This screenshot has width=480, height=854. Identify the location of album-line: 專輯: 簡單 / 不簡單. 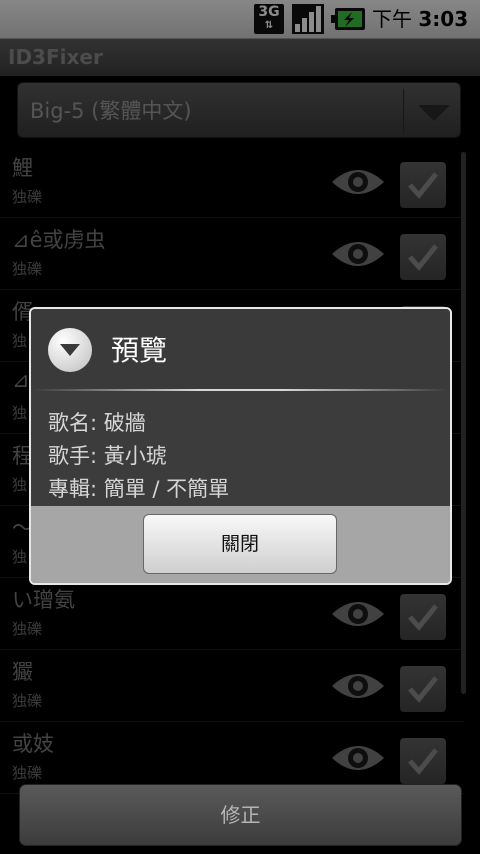
(139, 489).